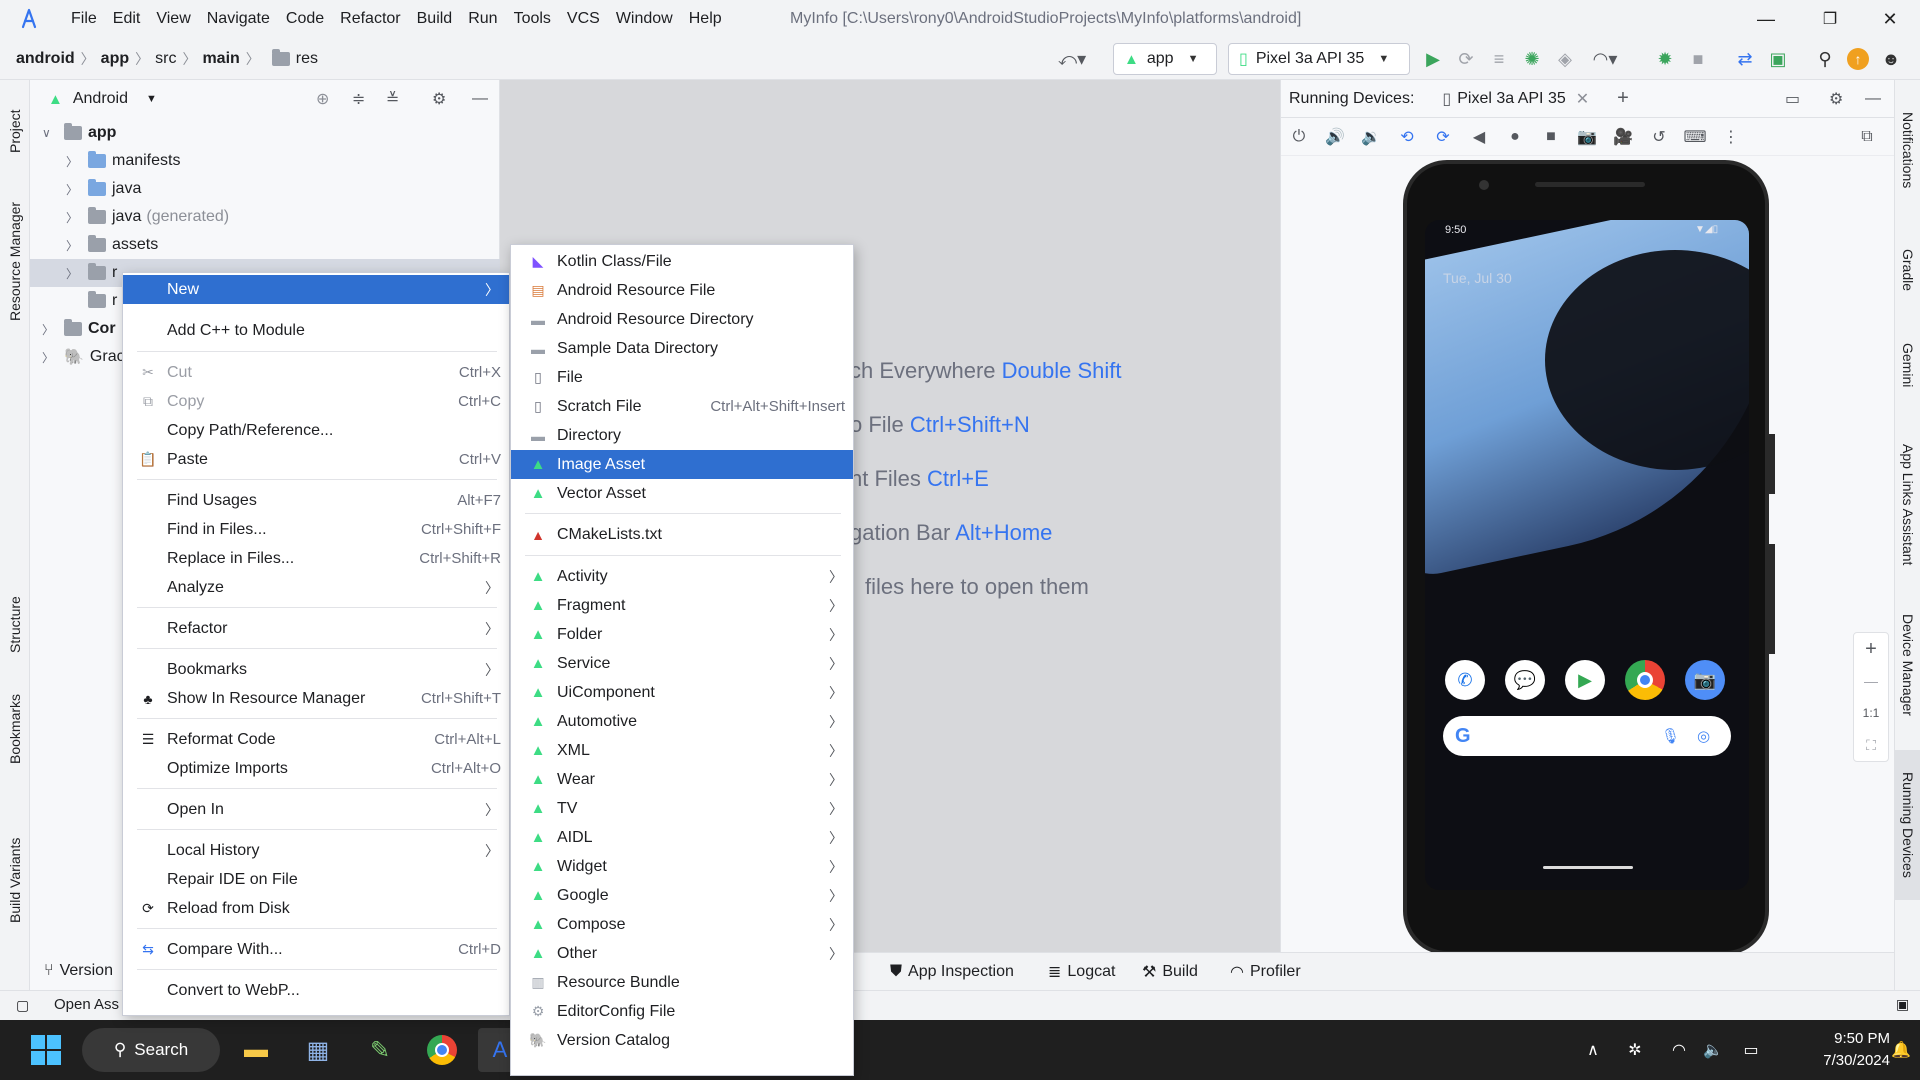 This screenshot has width=1920, height=1080. I want to click on menu-item-reload-from-disk: ⟳ Reload from Disk, so click(316, 908).